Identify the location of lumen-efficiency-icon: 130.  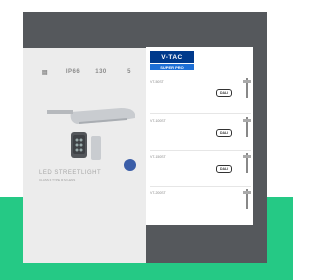
(101, 72).